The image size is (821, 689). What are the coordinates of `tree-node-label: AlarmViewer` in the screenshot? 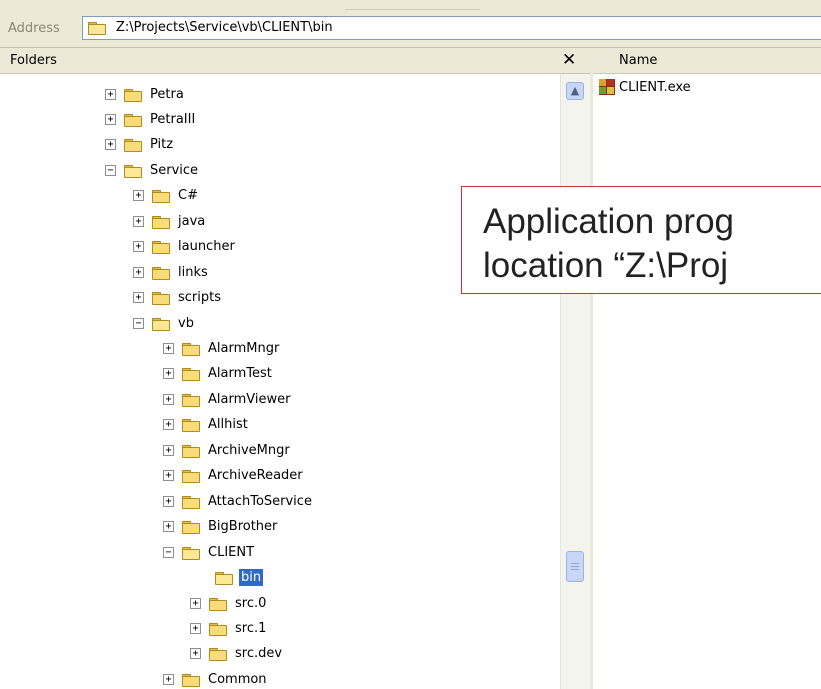 It's located at (249, 399).